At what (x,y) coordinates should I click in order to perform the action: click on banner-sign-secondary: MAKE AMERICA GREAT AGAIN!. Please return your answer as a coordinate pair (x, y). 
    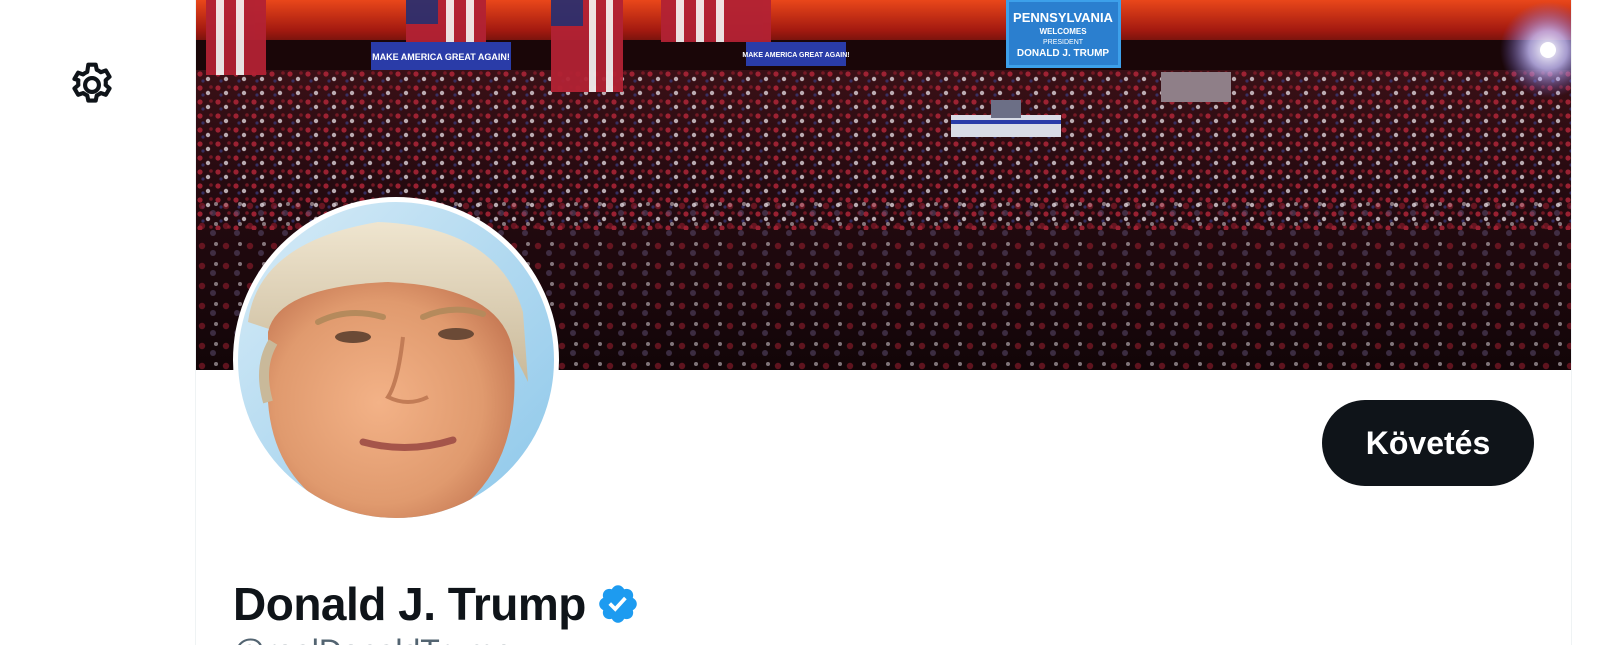
    Looking at the image, I should click on (795, 55).